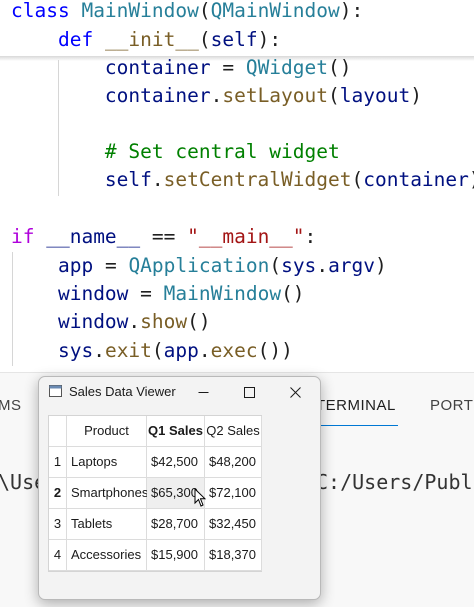 The image size is (474, 607). Describe the element at coordinates (375, 95) in the screenshot. I see `code-token: layout` at that location.